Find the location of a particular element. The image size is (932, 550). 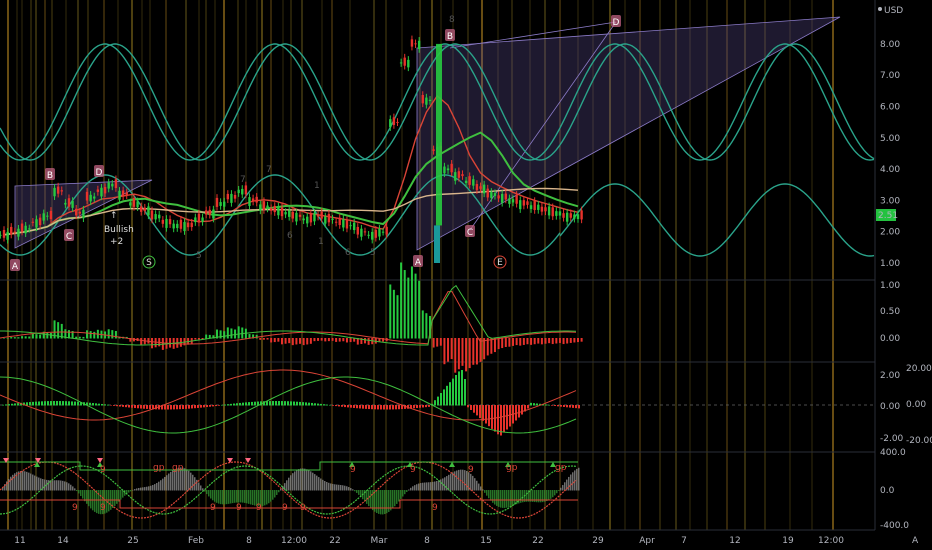

sell-triangle is located at coordinates (100, 460).